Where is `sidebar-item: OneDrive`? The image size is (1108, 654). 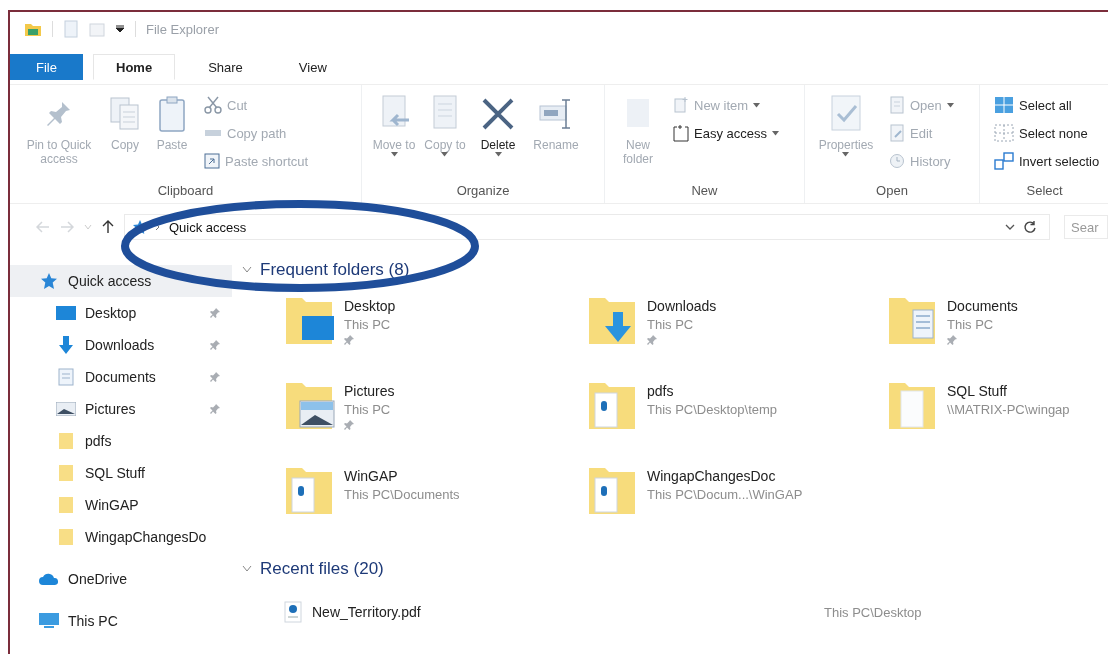 sidebar-item: OneDrive is located at coordinates (121, 579).